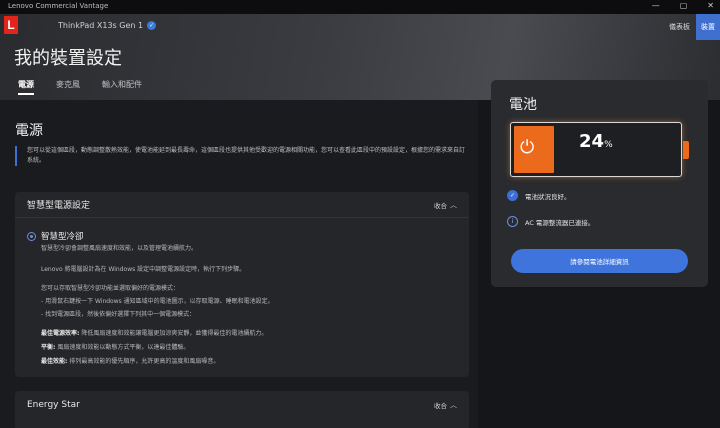 The height and width of the screenshot is (428, 720). Describe the element at coordinates (560, 222) in the screenshot. I see `ac-adapter-text: AC 電源整流器已連接。` at that location.